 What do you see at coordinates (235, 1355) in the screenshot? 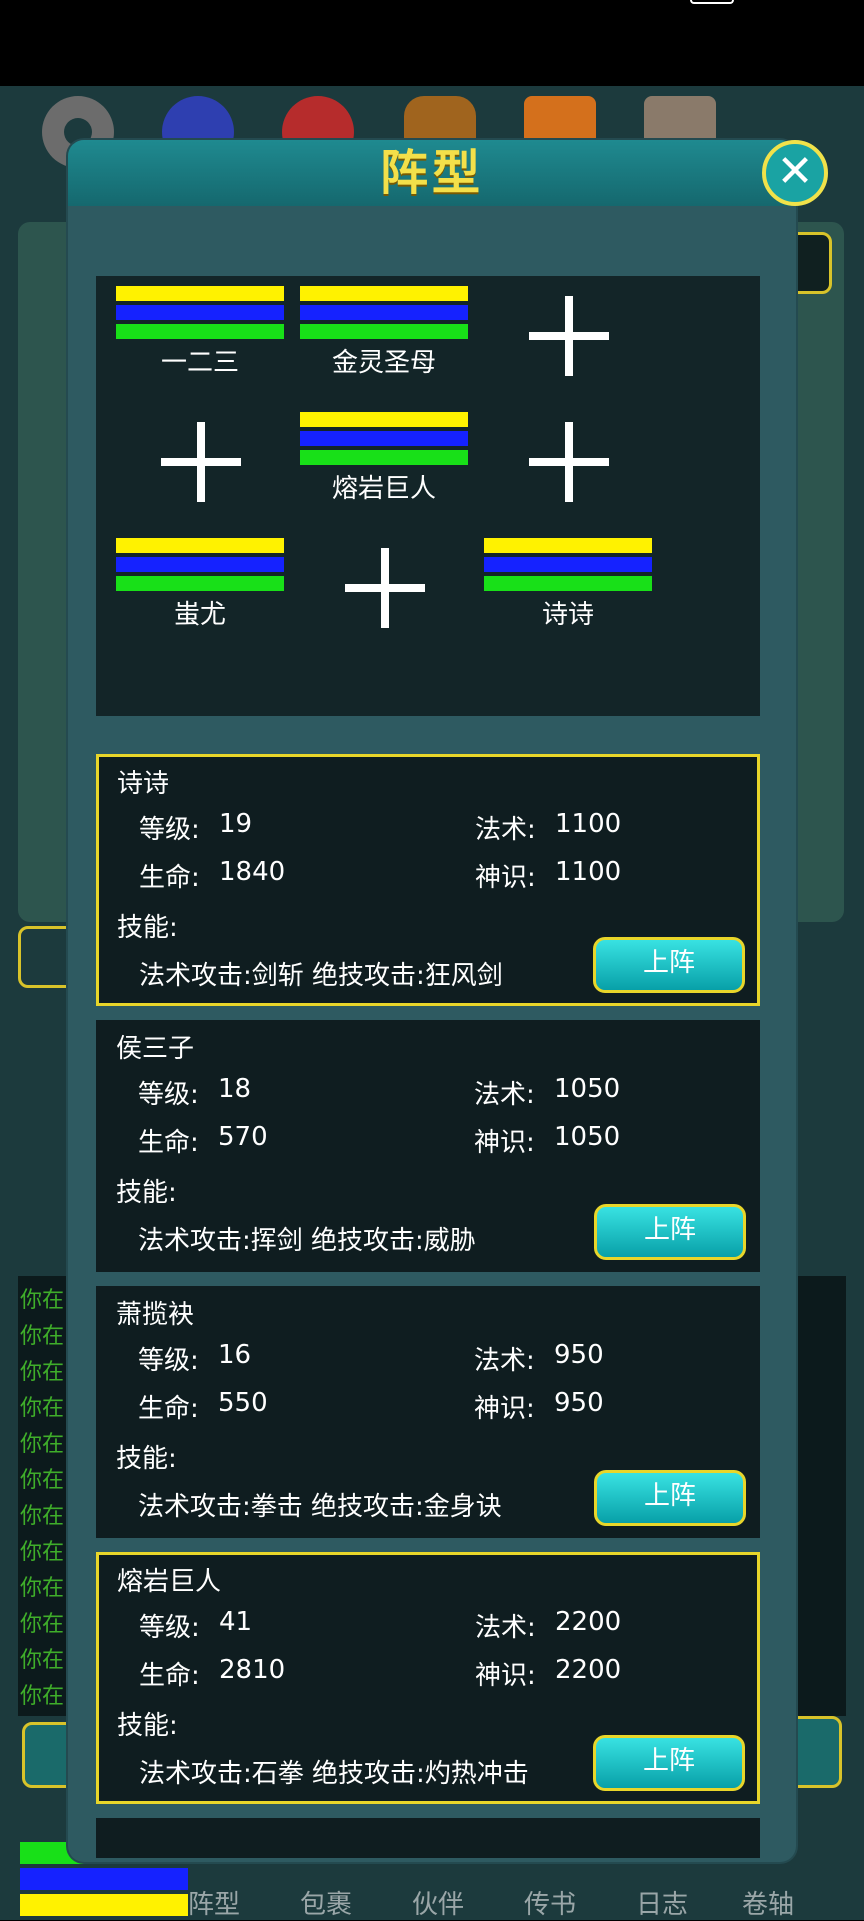
I see `level-value: 16` at bounding box center [235, 1355].